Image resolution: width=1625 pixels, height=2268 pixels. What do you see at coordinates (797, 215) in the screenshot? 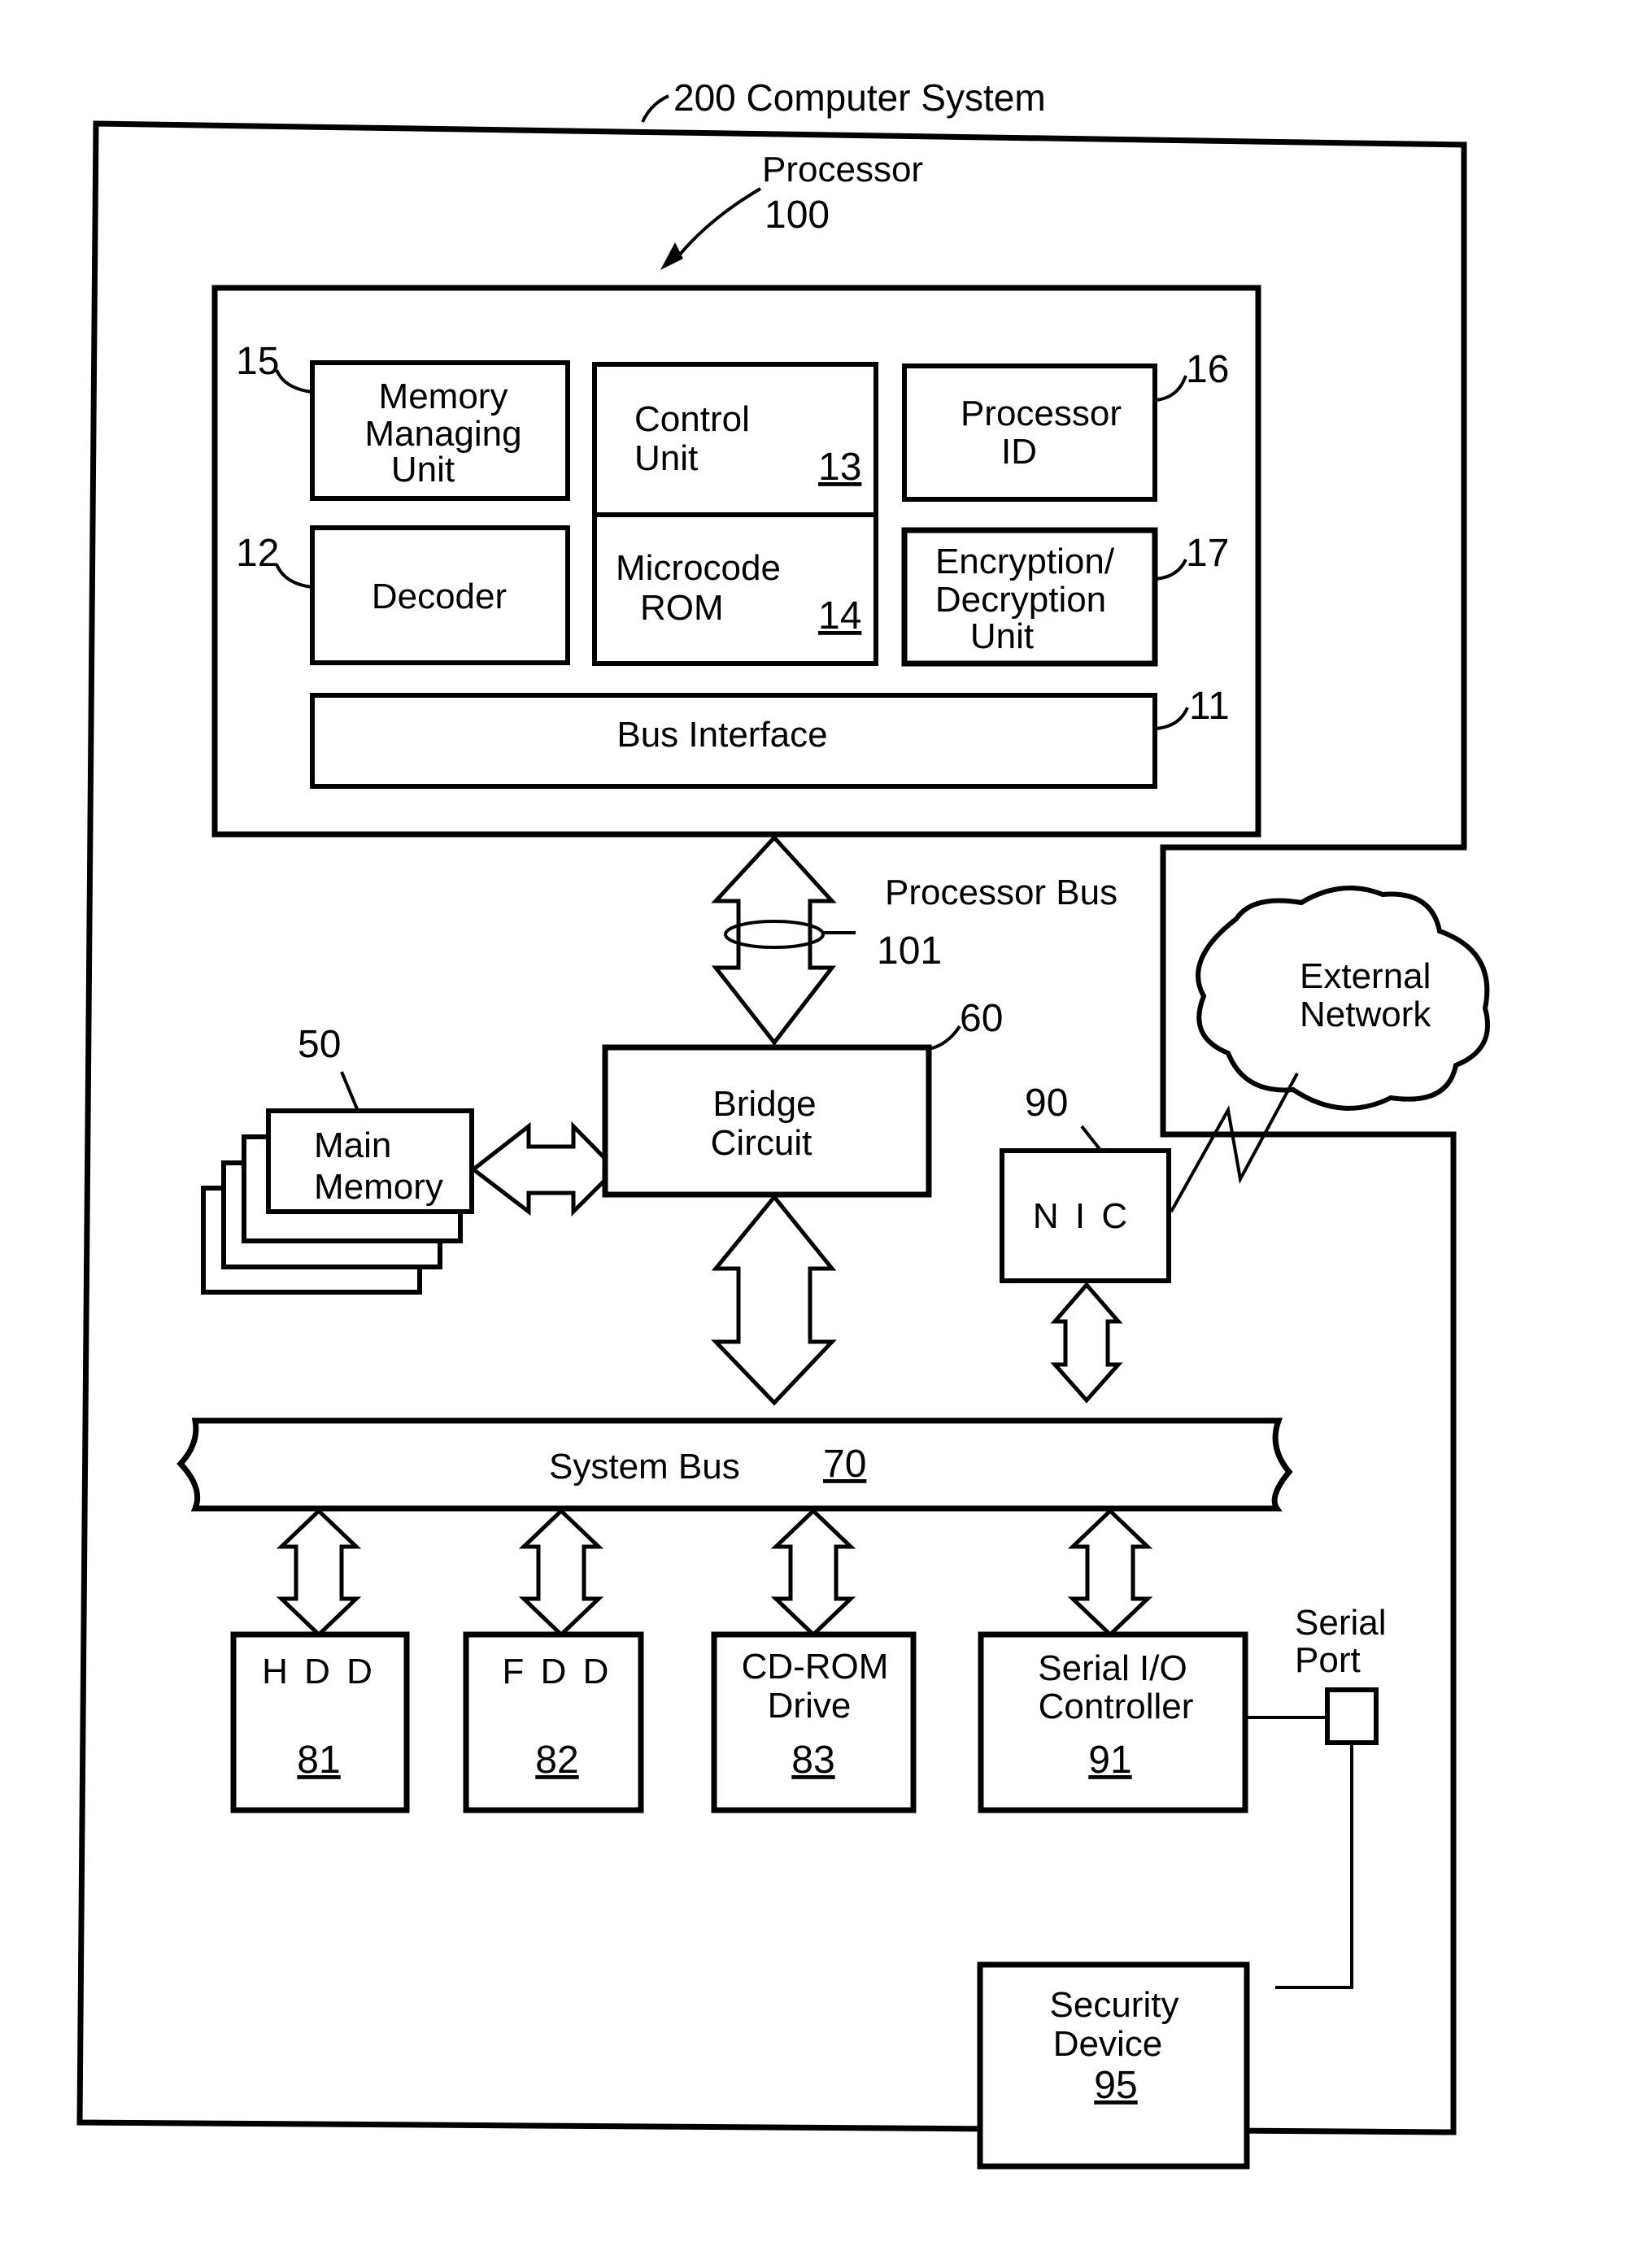
I see `processor-ref: 100` at bounding box center [797, 215].